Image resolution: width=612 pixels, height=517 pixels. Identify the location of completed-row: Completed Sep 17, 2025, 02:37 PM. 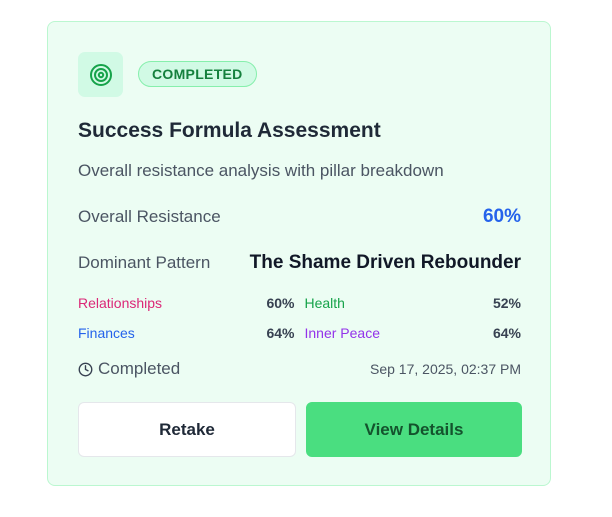
(299, 369).